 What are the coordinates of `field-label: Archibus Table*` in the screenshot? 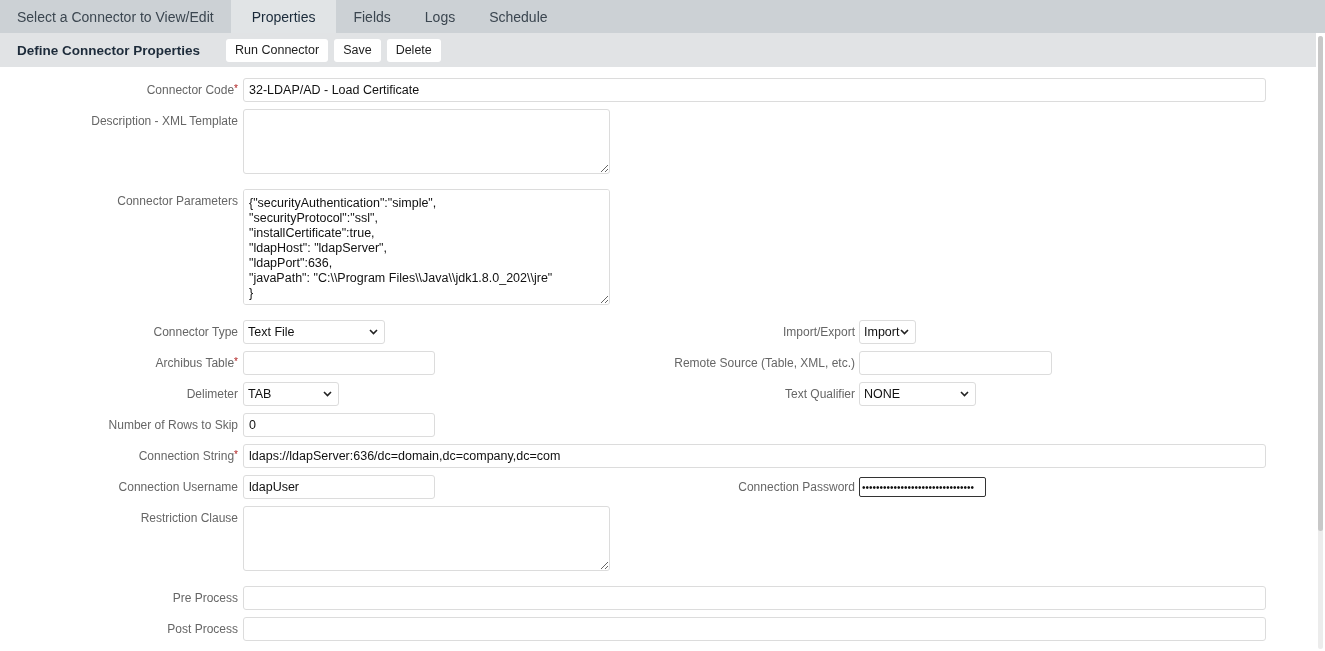 It's located at (196, 362).